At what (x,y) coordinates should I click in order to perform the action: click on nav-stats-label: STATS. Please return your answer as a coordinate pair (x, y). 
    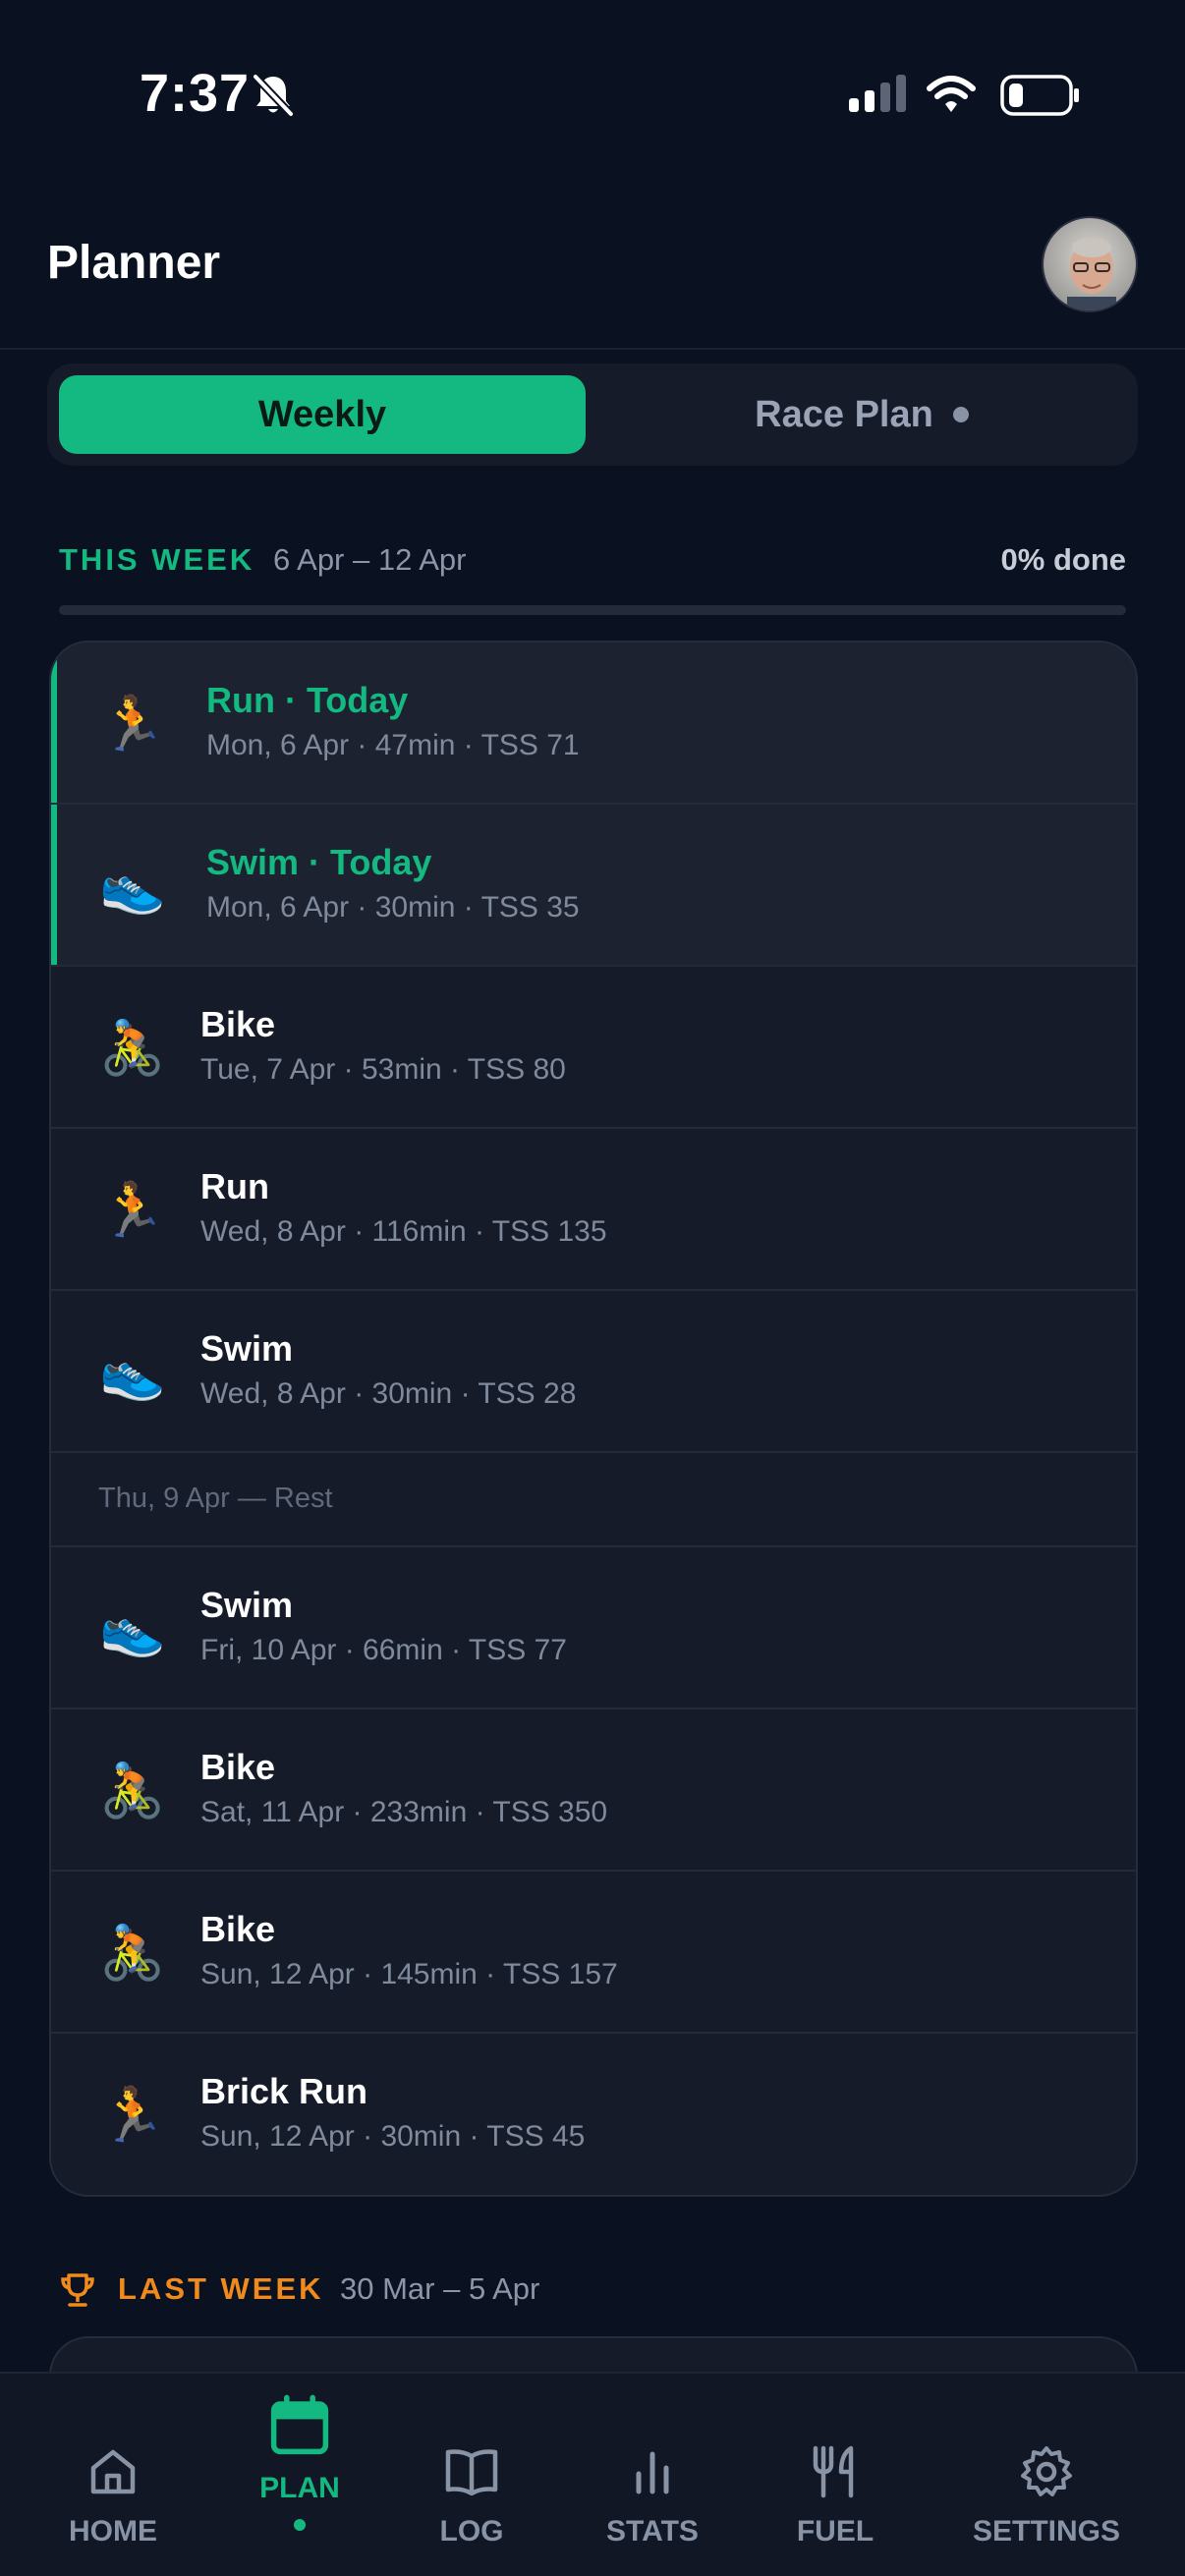
    Looking at the image, I should click on (653, 2531).